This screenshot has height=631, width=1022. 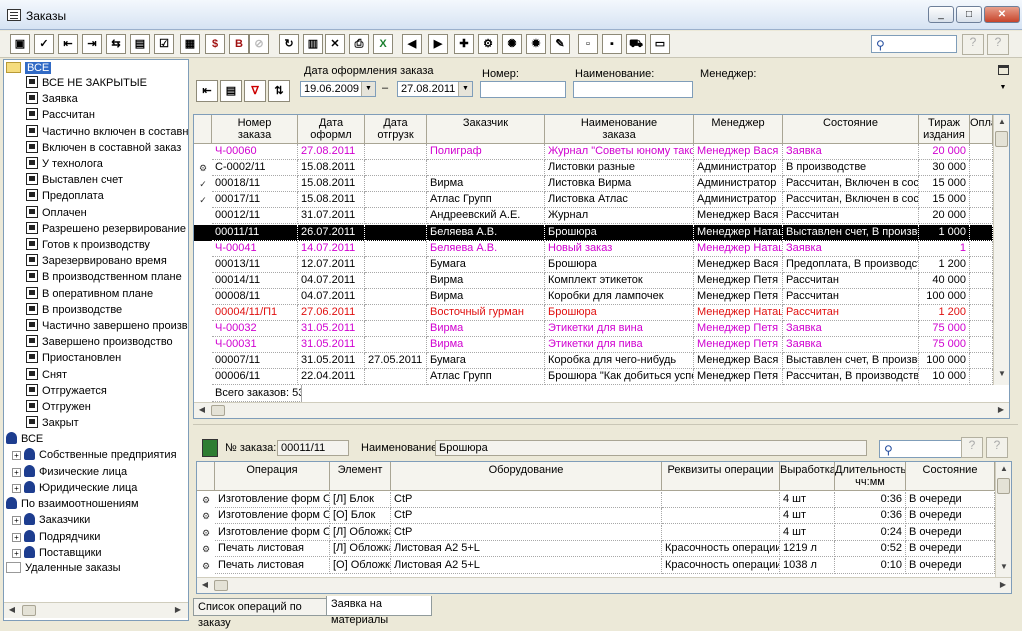 What do you see at coordinates (1003, 88) in the screenshot?
I see `chevron-down-icon: ▼` at bounding box center [1003, 88].